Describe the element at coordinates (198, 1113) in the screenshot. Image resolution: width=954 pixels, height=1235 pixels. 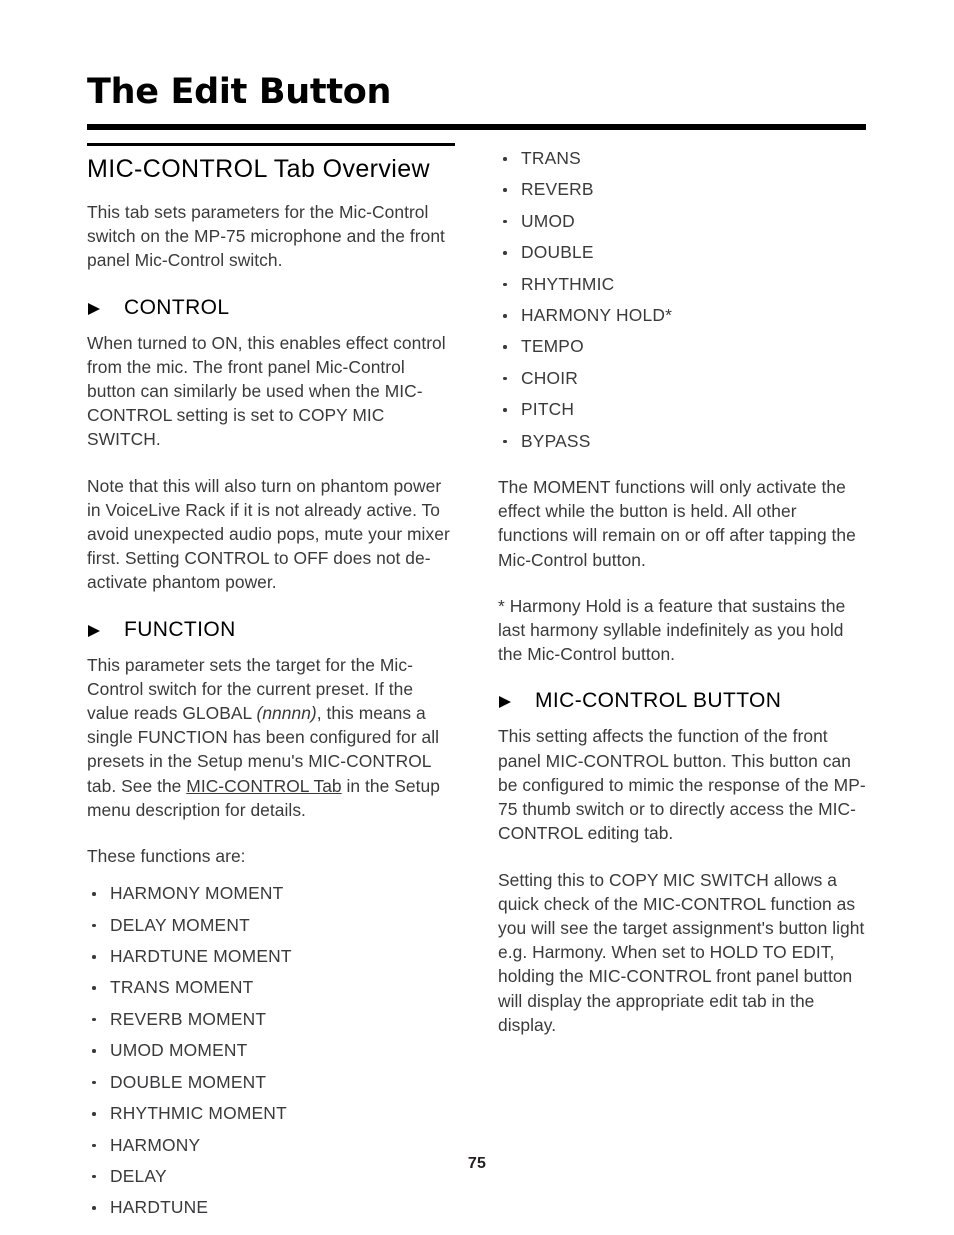
I see `list-item-label: RHYTHMIC MOMENT` at that location.